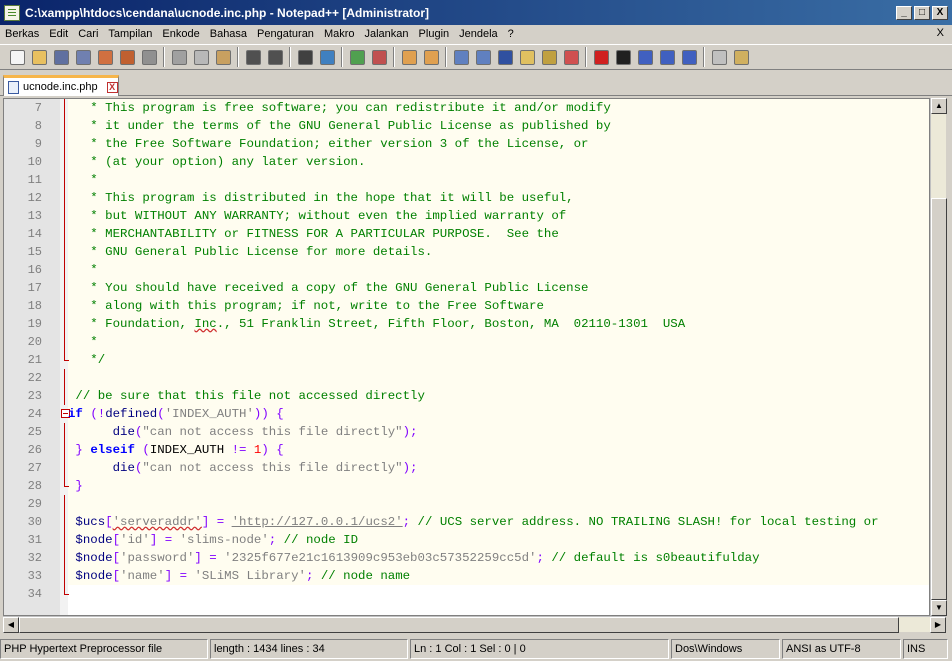  What do you see at coordinates (466, 486) in the screenshot?
I see `code-line: 28 }` at bounding box center [466, 486].